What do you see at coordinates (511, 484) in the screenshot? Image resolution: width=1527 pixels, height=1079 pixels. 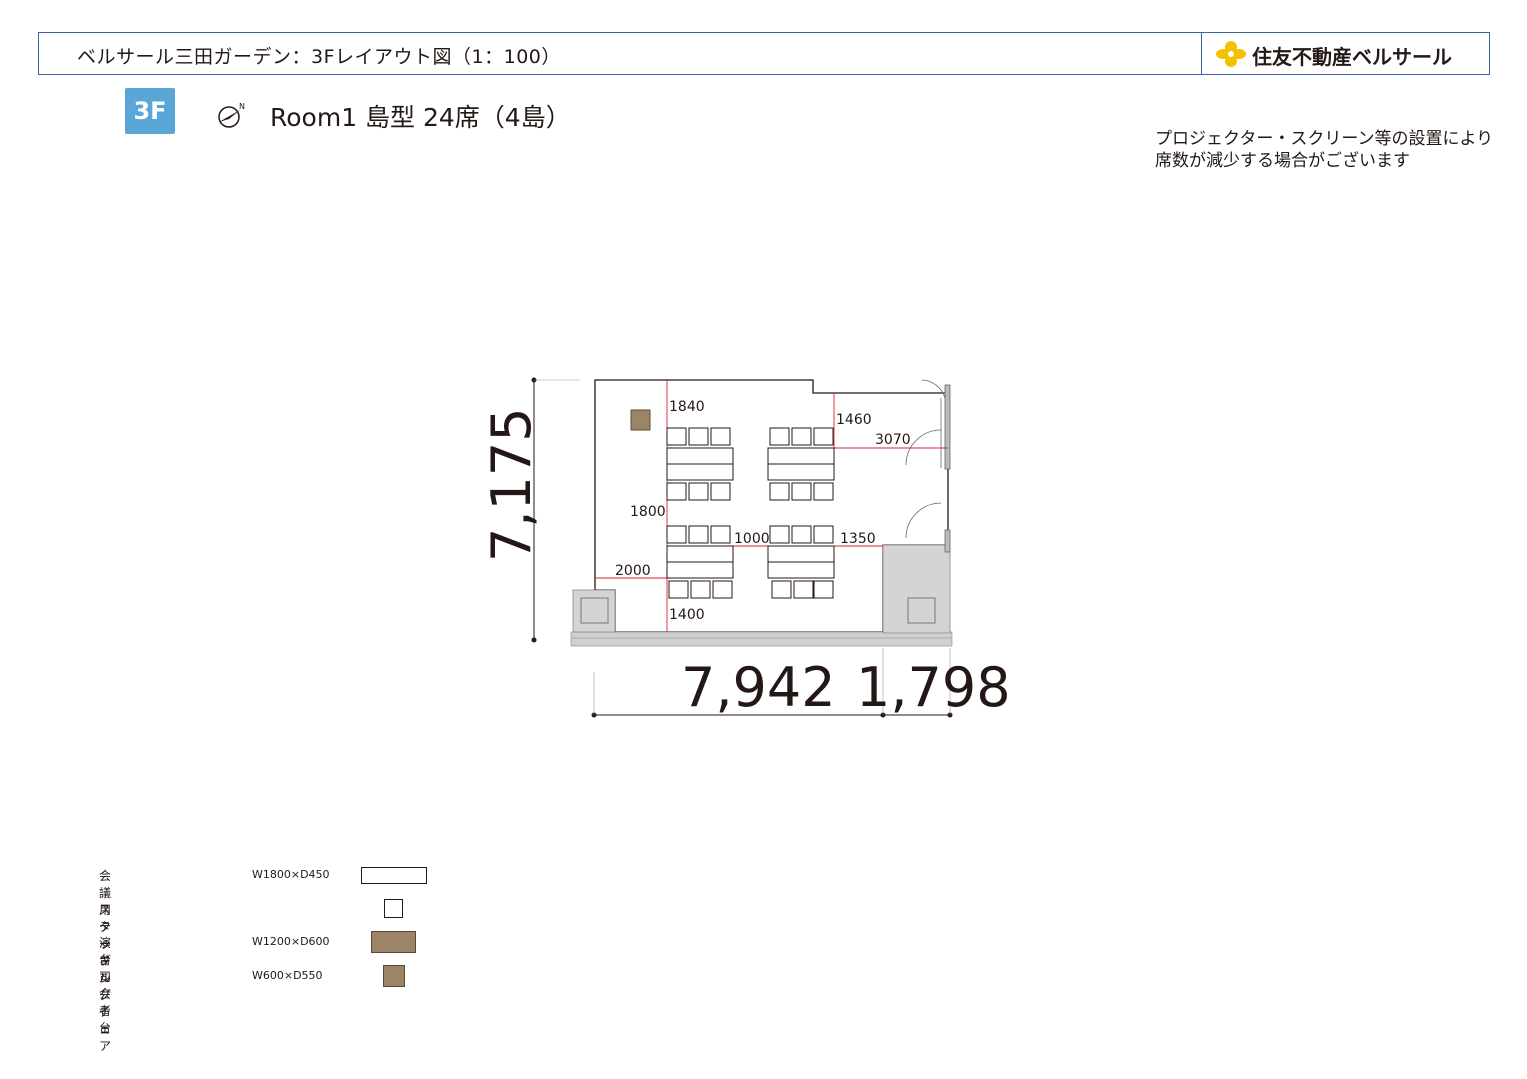 I see `height-dimension-label: 7,175` at bounding box center [511, 484].